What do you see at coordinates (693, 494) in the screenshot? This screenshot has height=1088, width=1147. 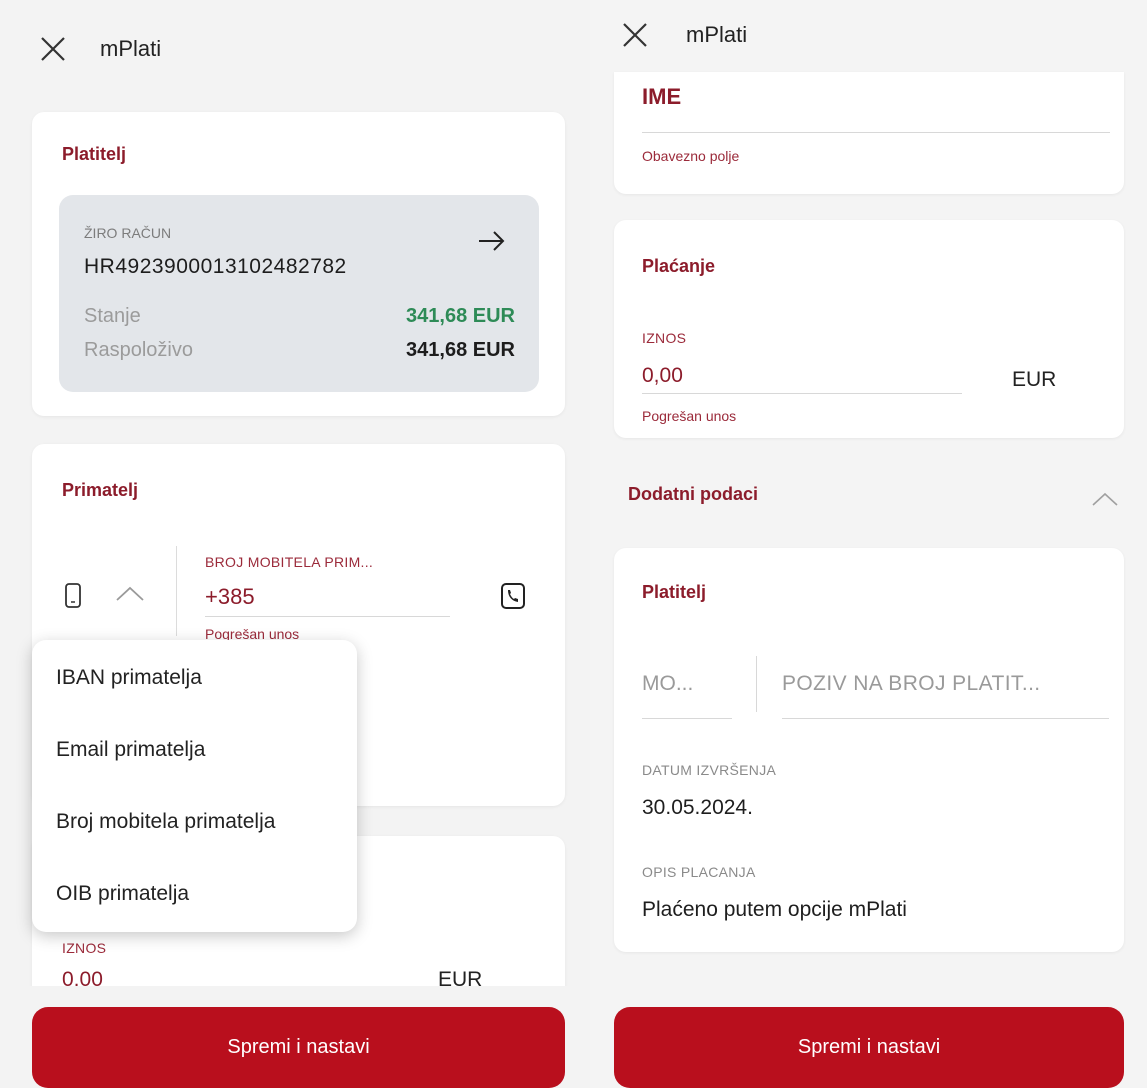 I see `additional-section-title: Dodatni podaci` at bounding box center [693, 494].